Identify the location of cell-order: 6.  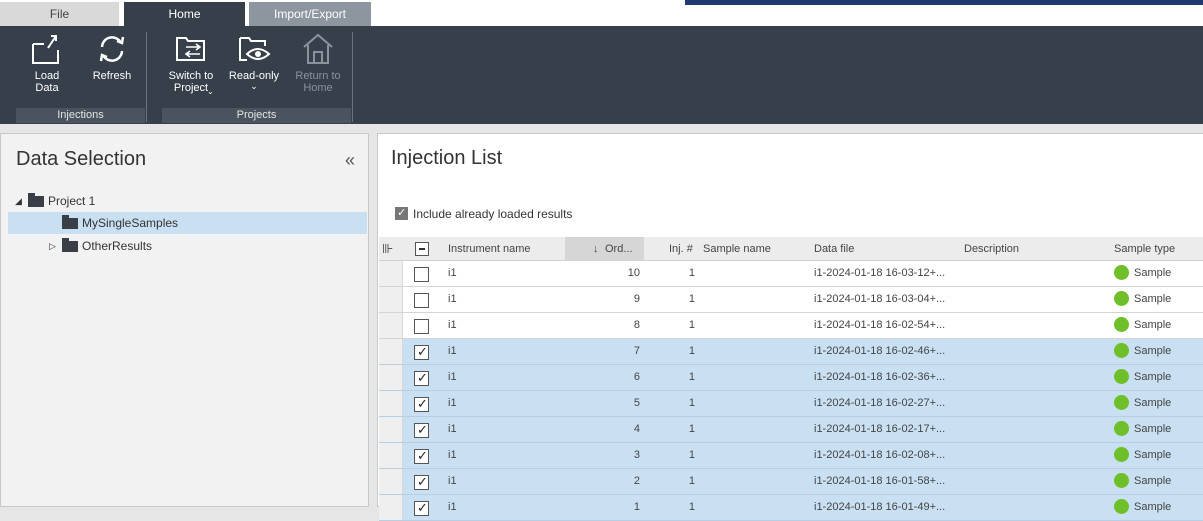
(636, 377).